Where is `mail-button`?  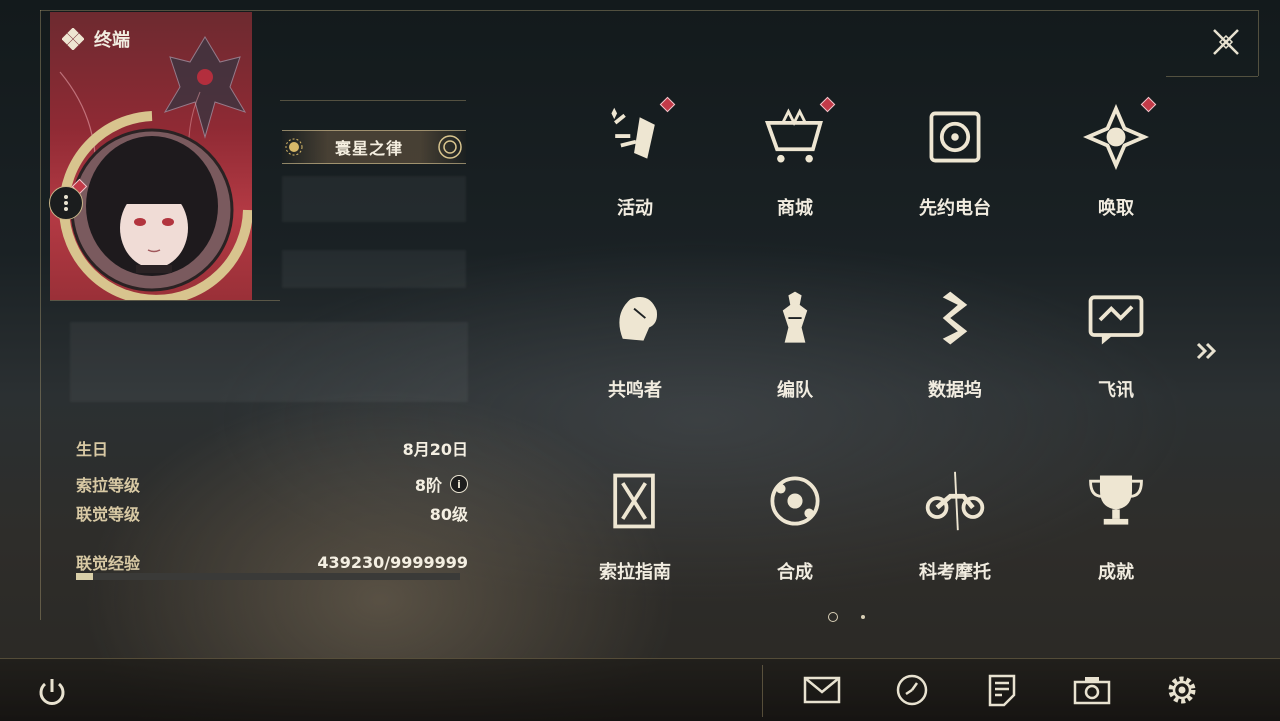 mail-button is located at coordinates (822, 690).